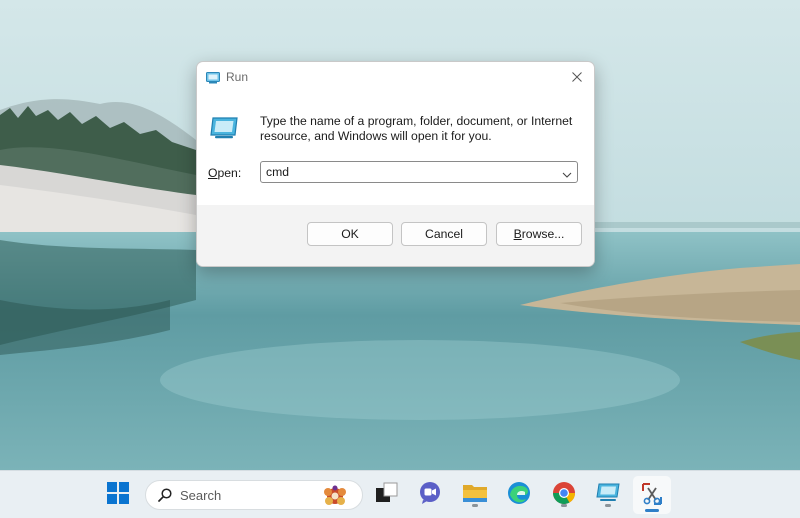  What do you see at coordinates (475, 495) in the screenshot?
I see `file-explorer-button` at bounding box center [475, 495].